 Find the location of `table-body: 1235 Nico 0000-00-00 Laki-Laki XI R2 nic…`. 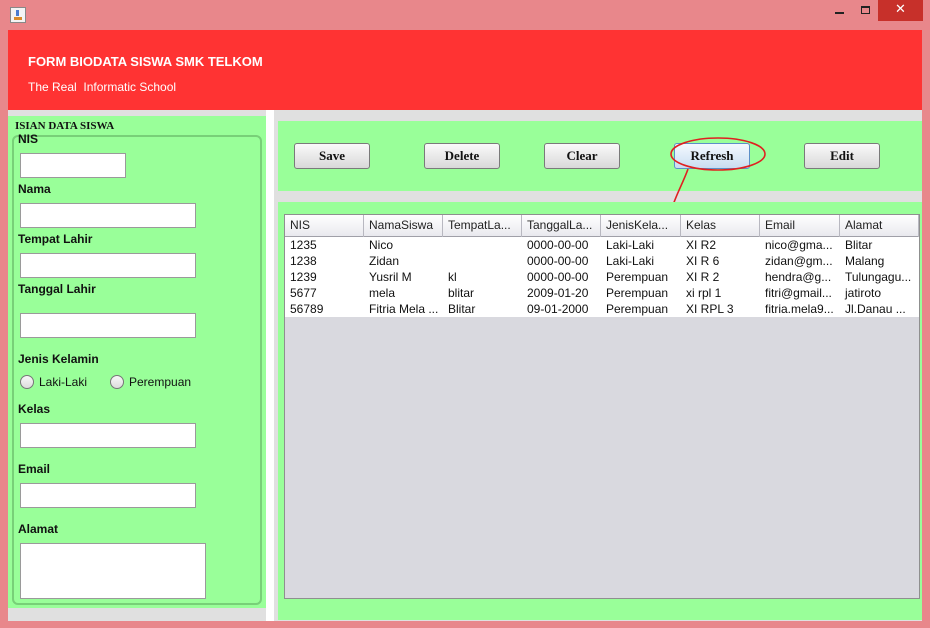

table-body: 1235 Nico 0000-00-00 Laki-Laki XI R2 nic… is located at coordinates (602, 277).